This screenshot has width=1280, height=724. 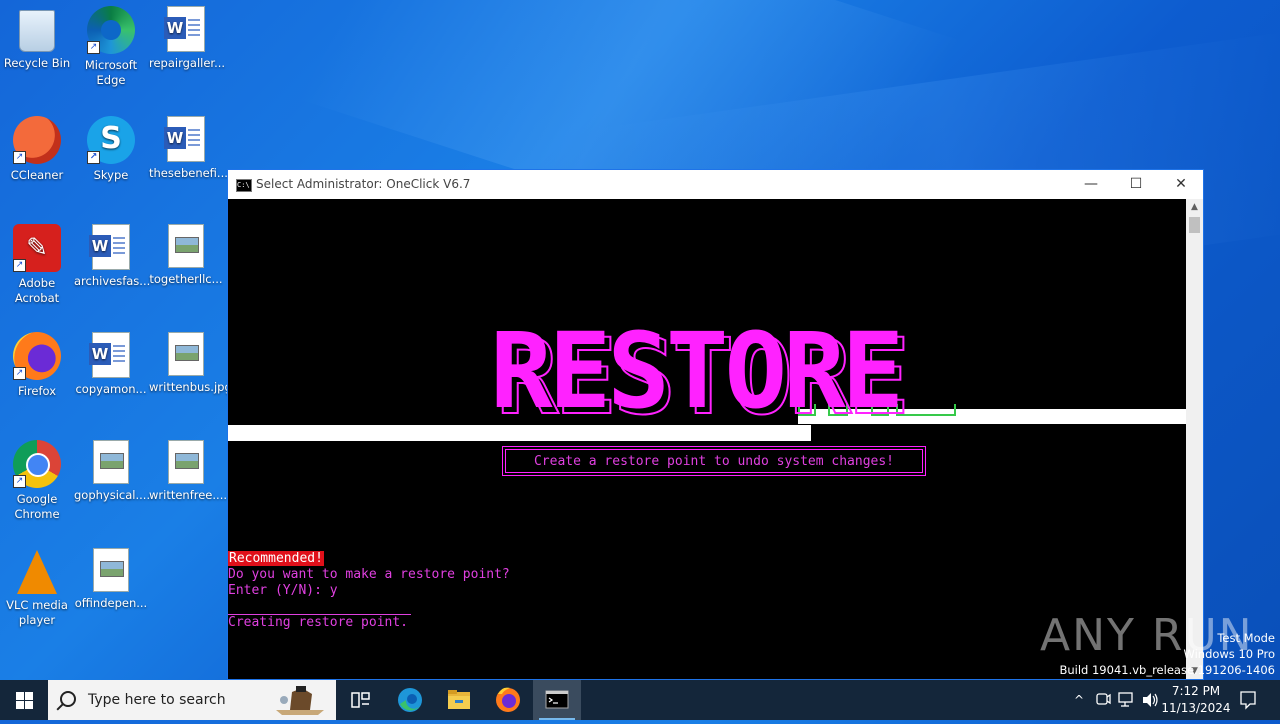 What do you see at coordinates (283, 590) in the screenshot?
I see `prompt-text: Enter (Y/N): y` at bounding box center [283, 590].